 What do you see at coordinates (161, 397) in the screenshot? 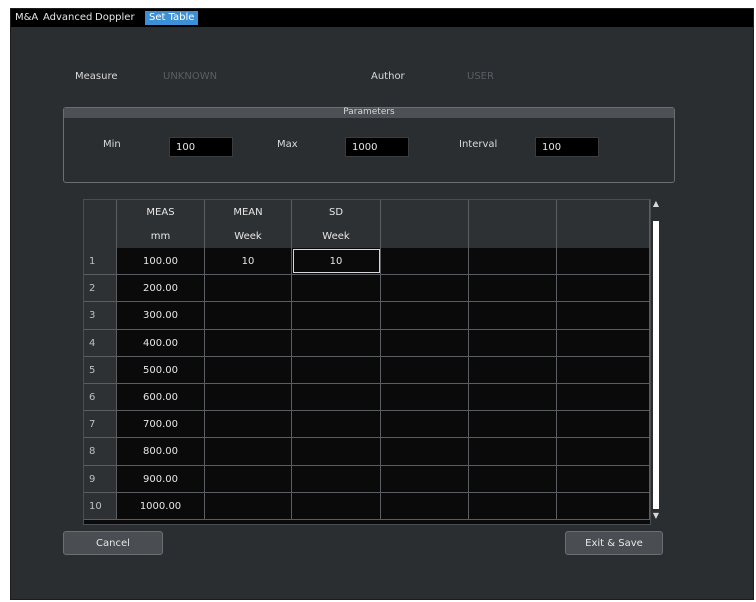
I see `table-cell: 600.00` at bounding box center [161, 397].